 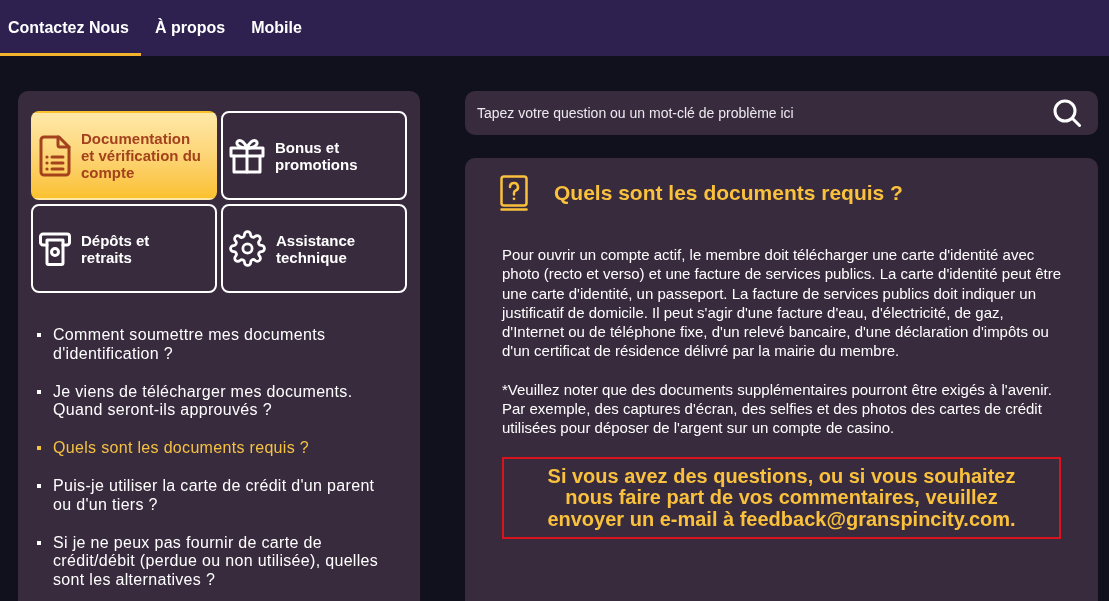 What do you see at coordinates (728, 193) in the screenshot?
I see `article-title: Quels sont les documents requis ?` at bounding box center [728, 193].